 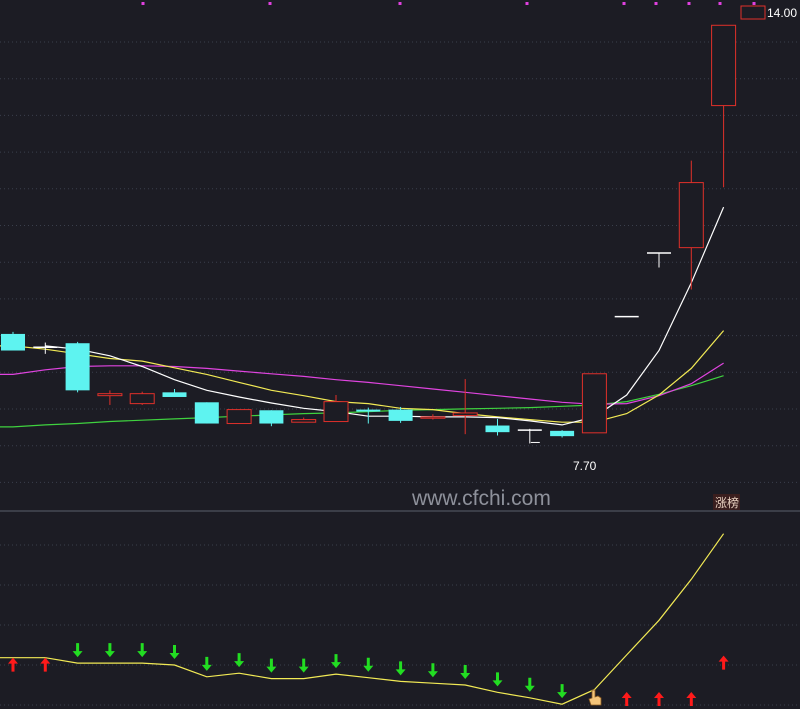 I want to click on high-price-label: 14.00, so click(x=782, y=13).